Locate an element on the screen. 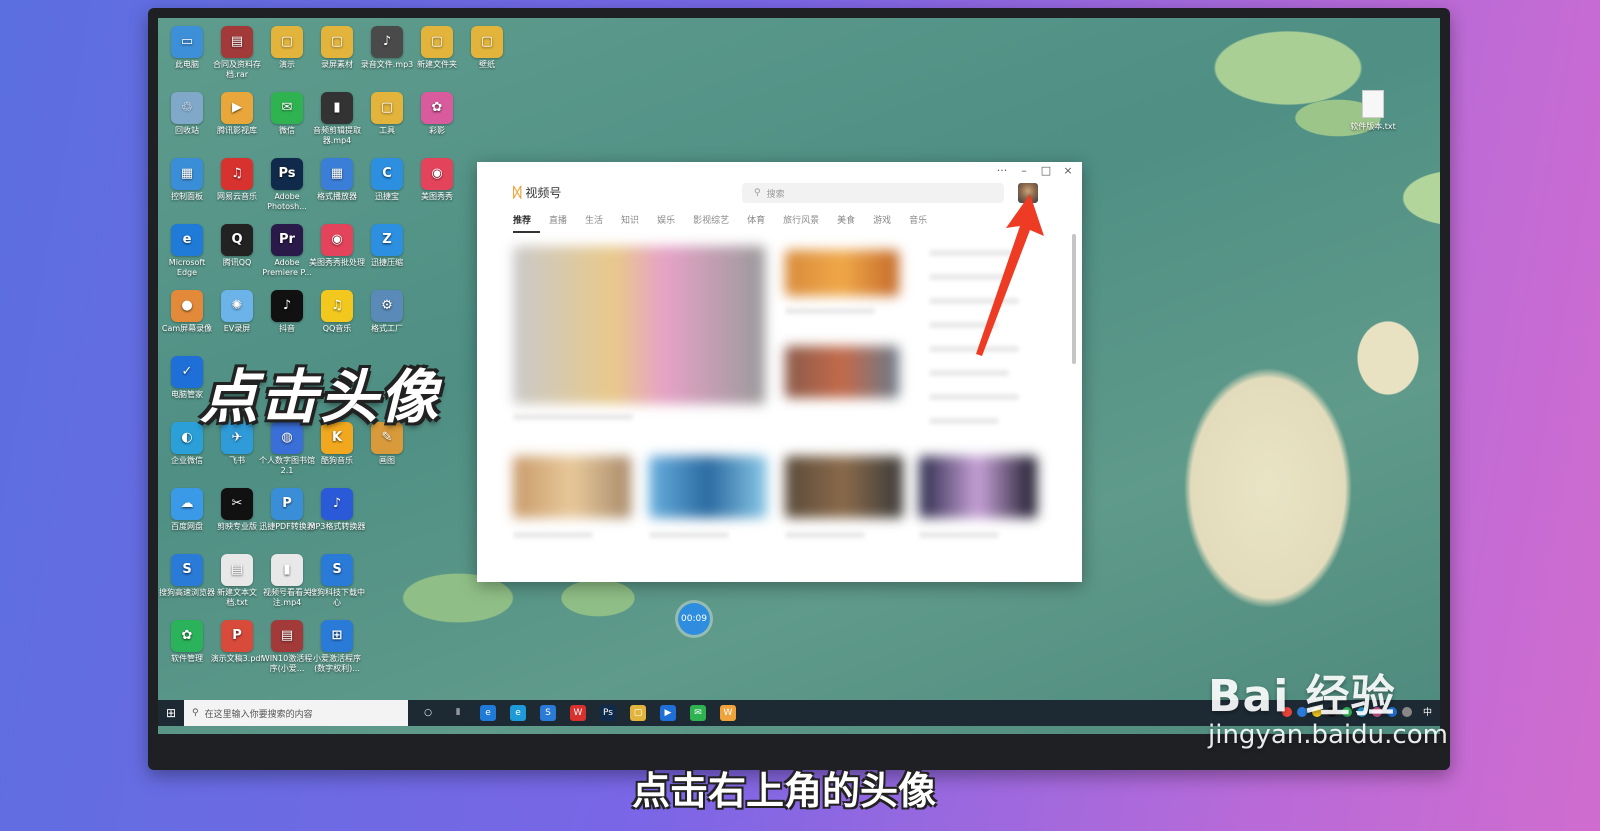 The width and height of the screenshot is (1600, 831). video-subtitle: 点击右上角的头像 is located at coordinates (783, 791).